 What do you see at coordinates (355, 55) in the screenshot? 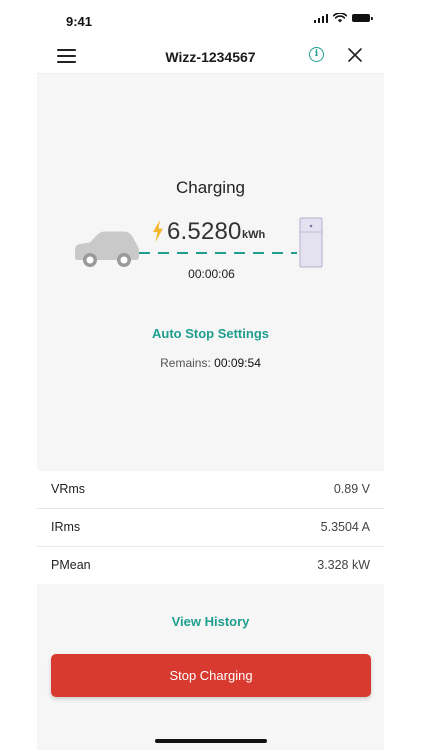
I see `close-icon` at bounding box center [355, 55].